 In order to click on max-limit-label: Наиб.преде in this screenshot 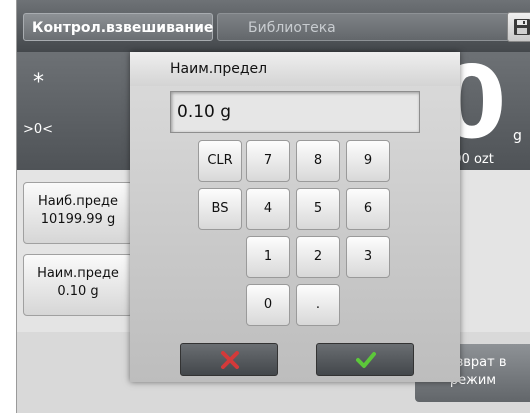, I will do `click(78, 201)`.